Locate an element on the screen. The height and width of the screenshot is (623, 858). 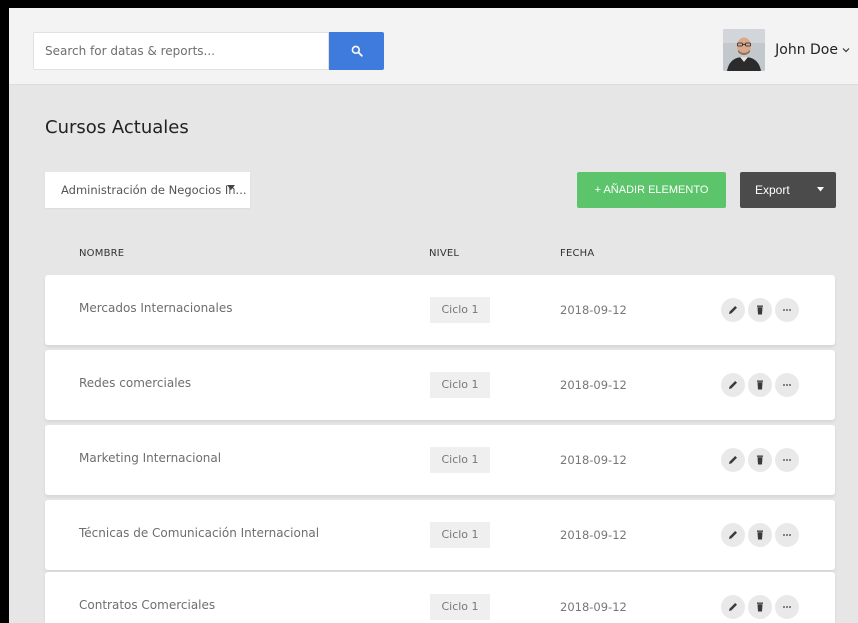
user-menu: John Doe is located at coordinates (786, 50).